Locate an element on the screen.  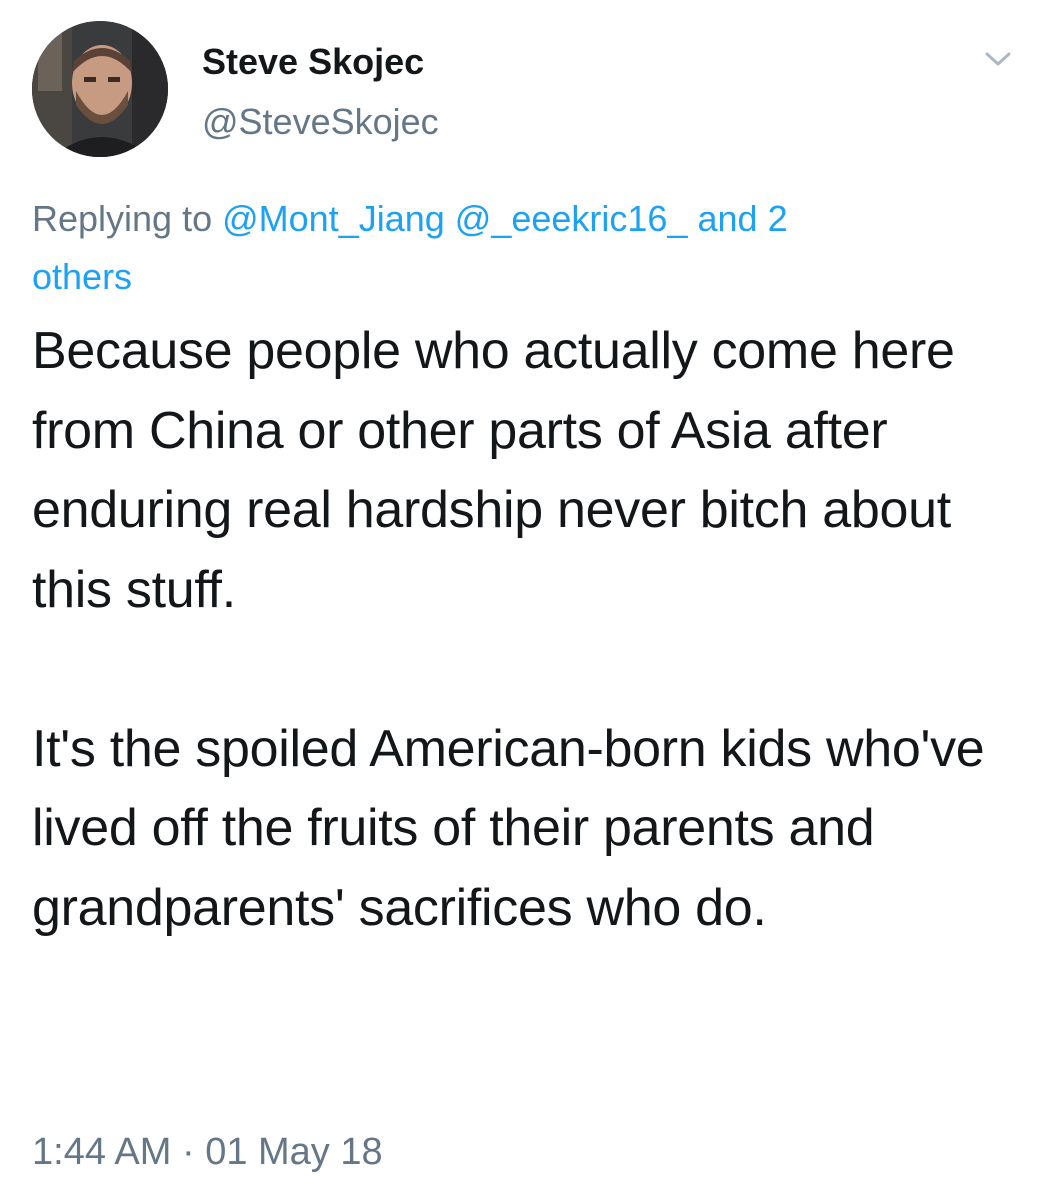
reply-mention-mont-jiang: @Mont_Jiang is located at coordinates (333, 218).